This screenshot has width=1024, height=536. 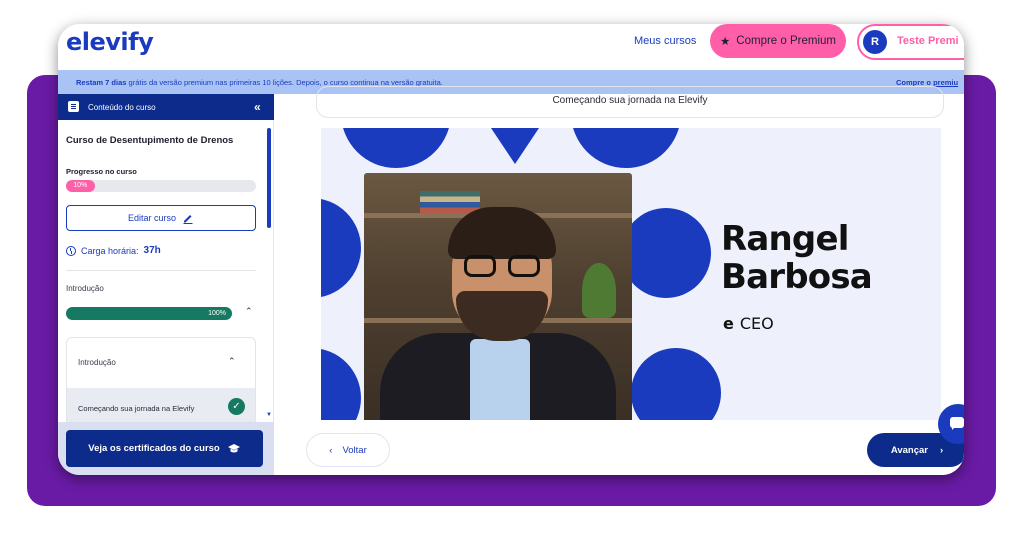 What do you see at coordinates (269, 178) in the screenshot?
I see `sidebar-scrollbar` at bounding box center [269, 178].